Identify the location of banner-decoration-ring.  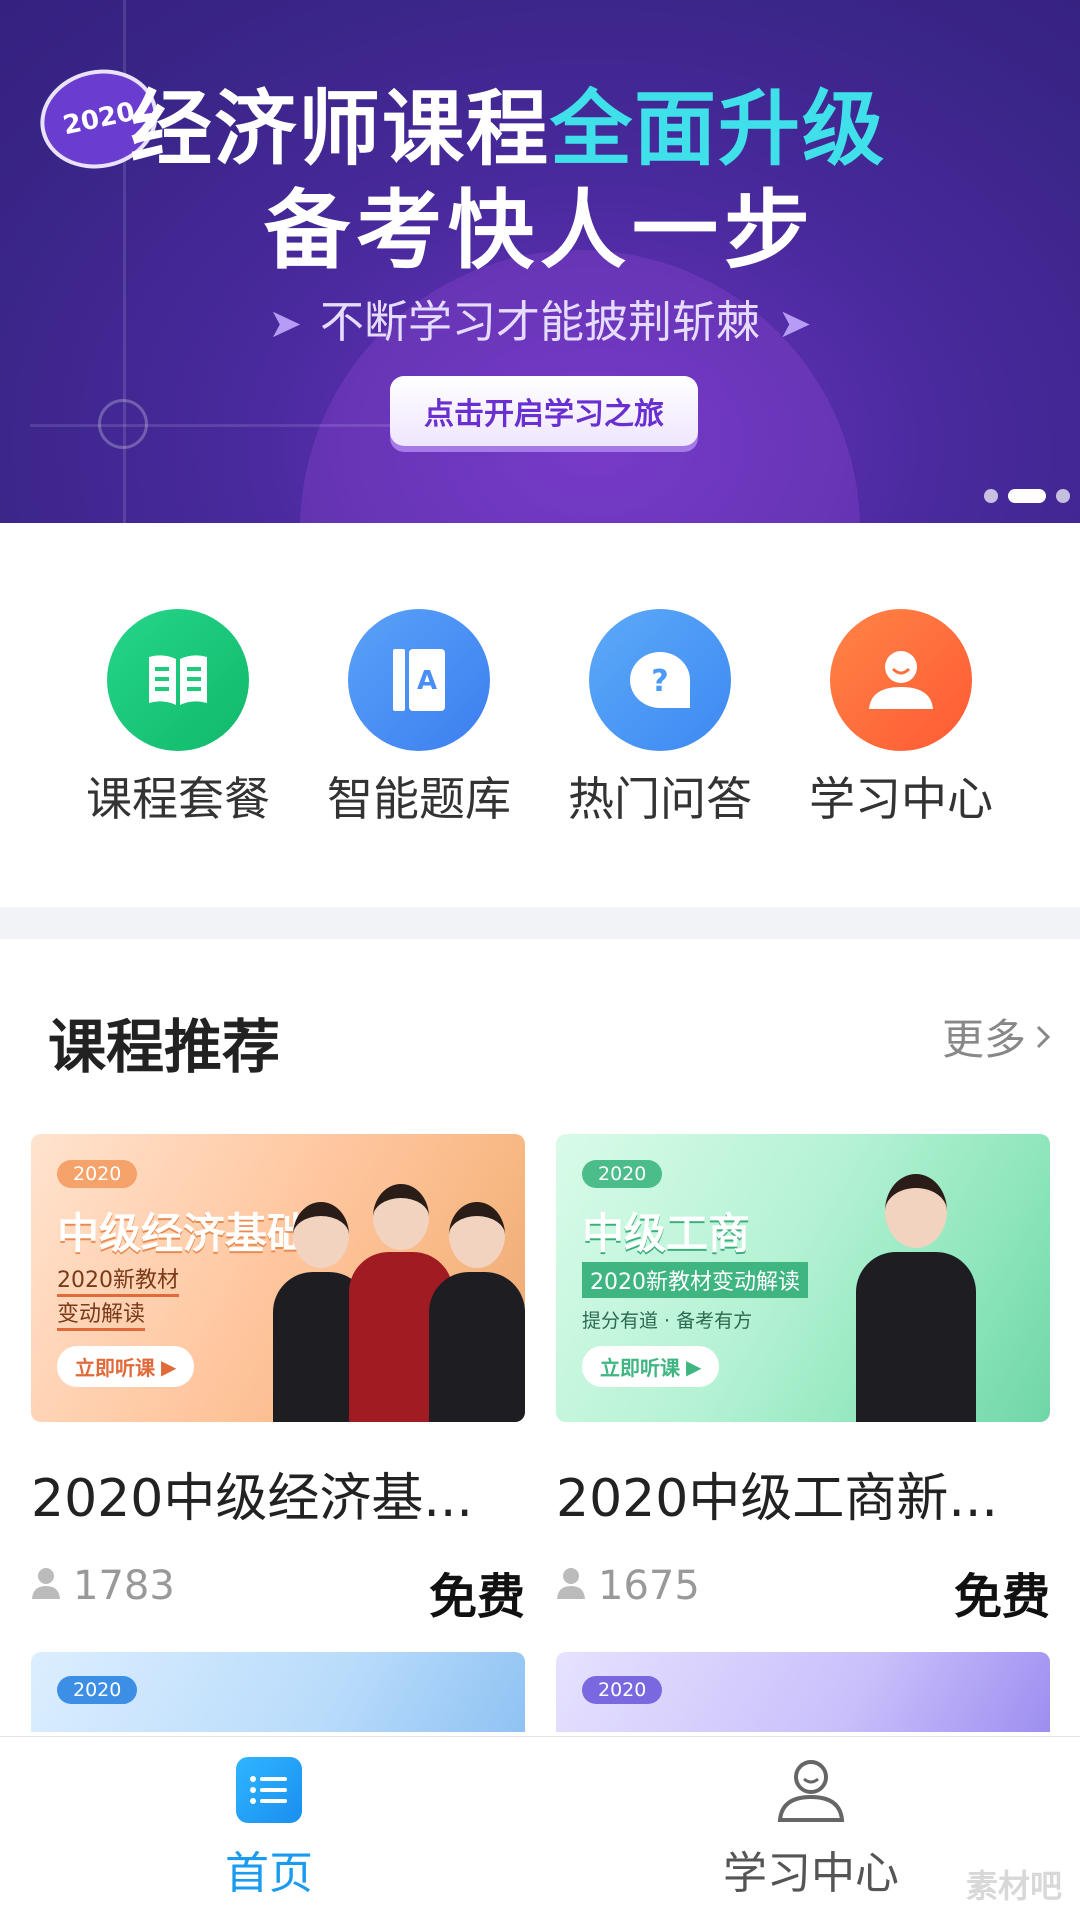
(123, 424).